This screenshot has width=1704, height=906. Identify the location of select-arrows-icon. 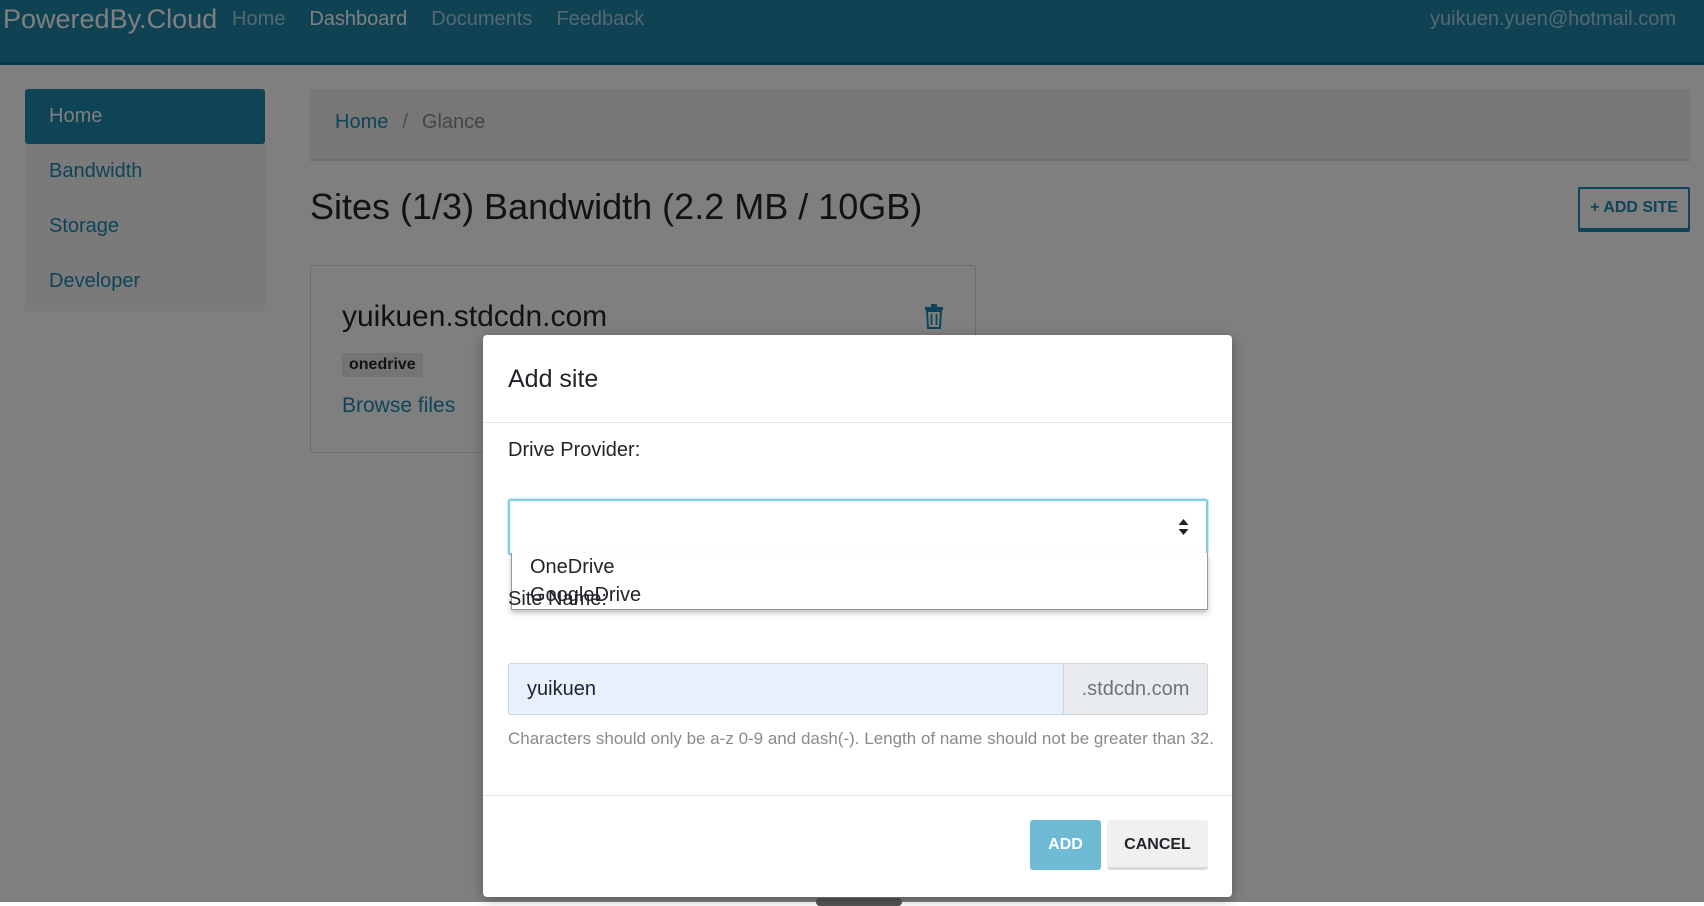
(1183, 527).